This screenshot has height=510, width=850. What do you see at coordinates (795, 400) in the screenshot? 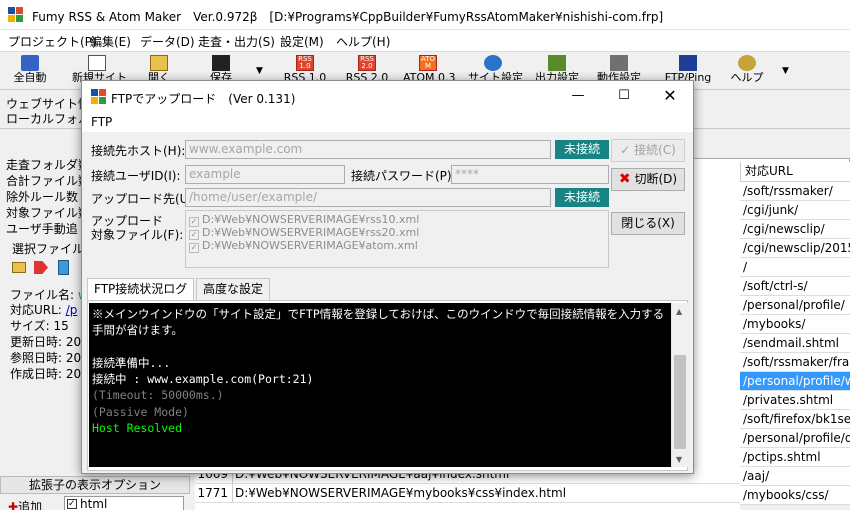
I see `url-cell: /privates.shtml` at bounding box center [795, 400].